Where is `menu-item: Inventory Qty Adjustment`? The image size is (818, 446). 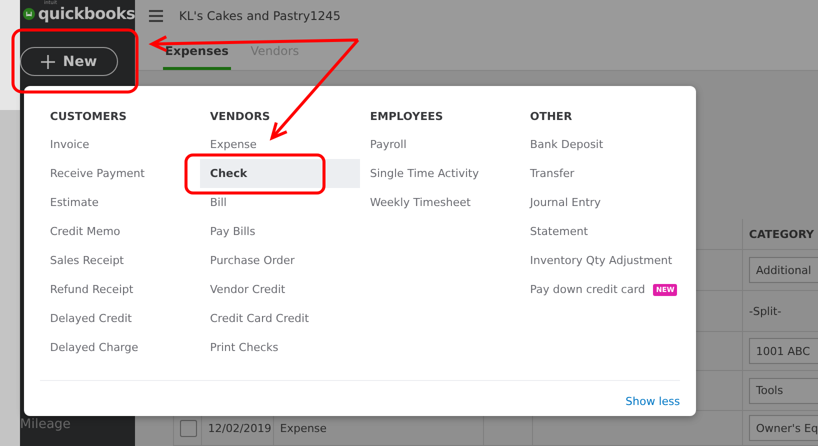 menu-item: Inventory Qty Adjustment is located at coordinates (600, 260).